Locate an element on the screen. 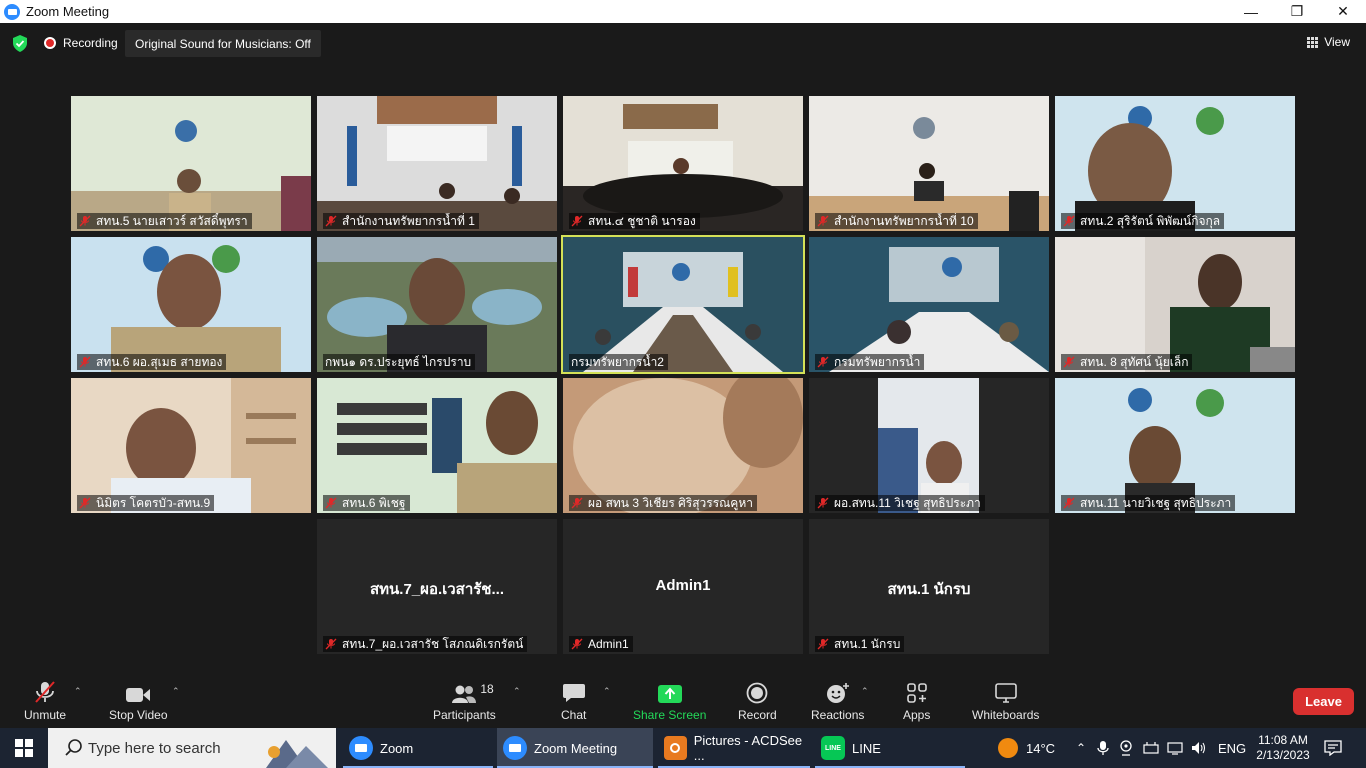 This screenshot has width=1366, height=768. participant-name: กรมทรัพยากรน้ำ is located at coordinates (870, 362).